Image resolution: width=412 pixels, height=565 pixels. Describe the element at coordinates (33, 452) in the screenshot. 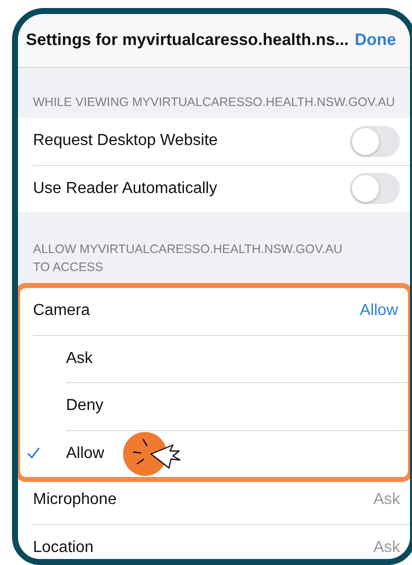

I see `checkmark-icon` at that location.